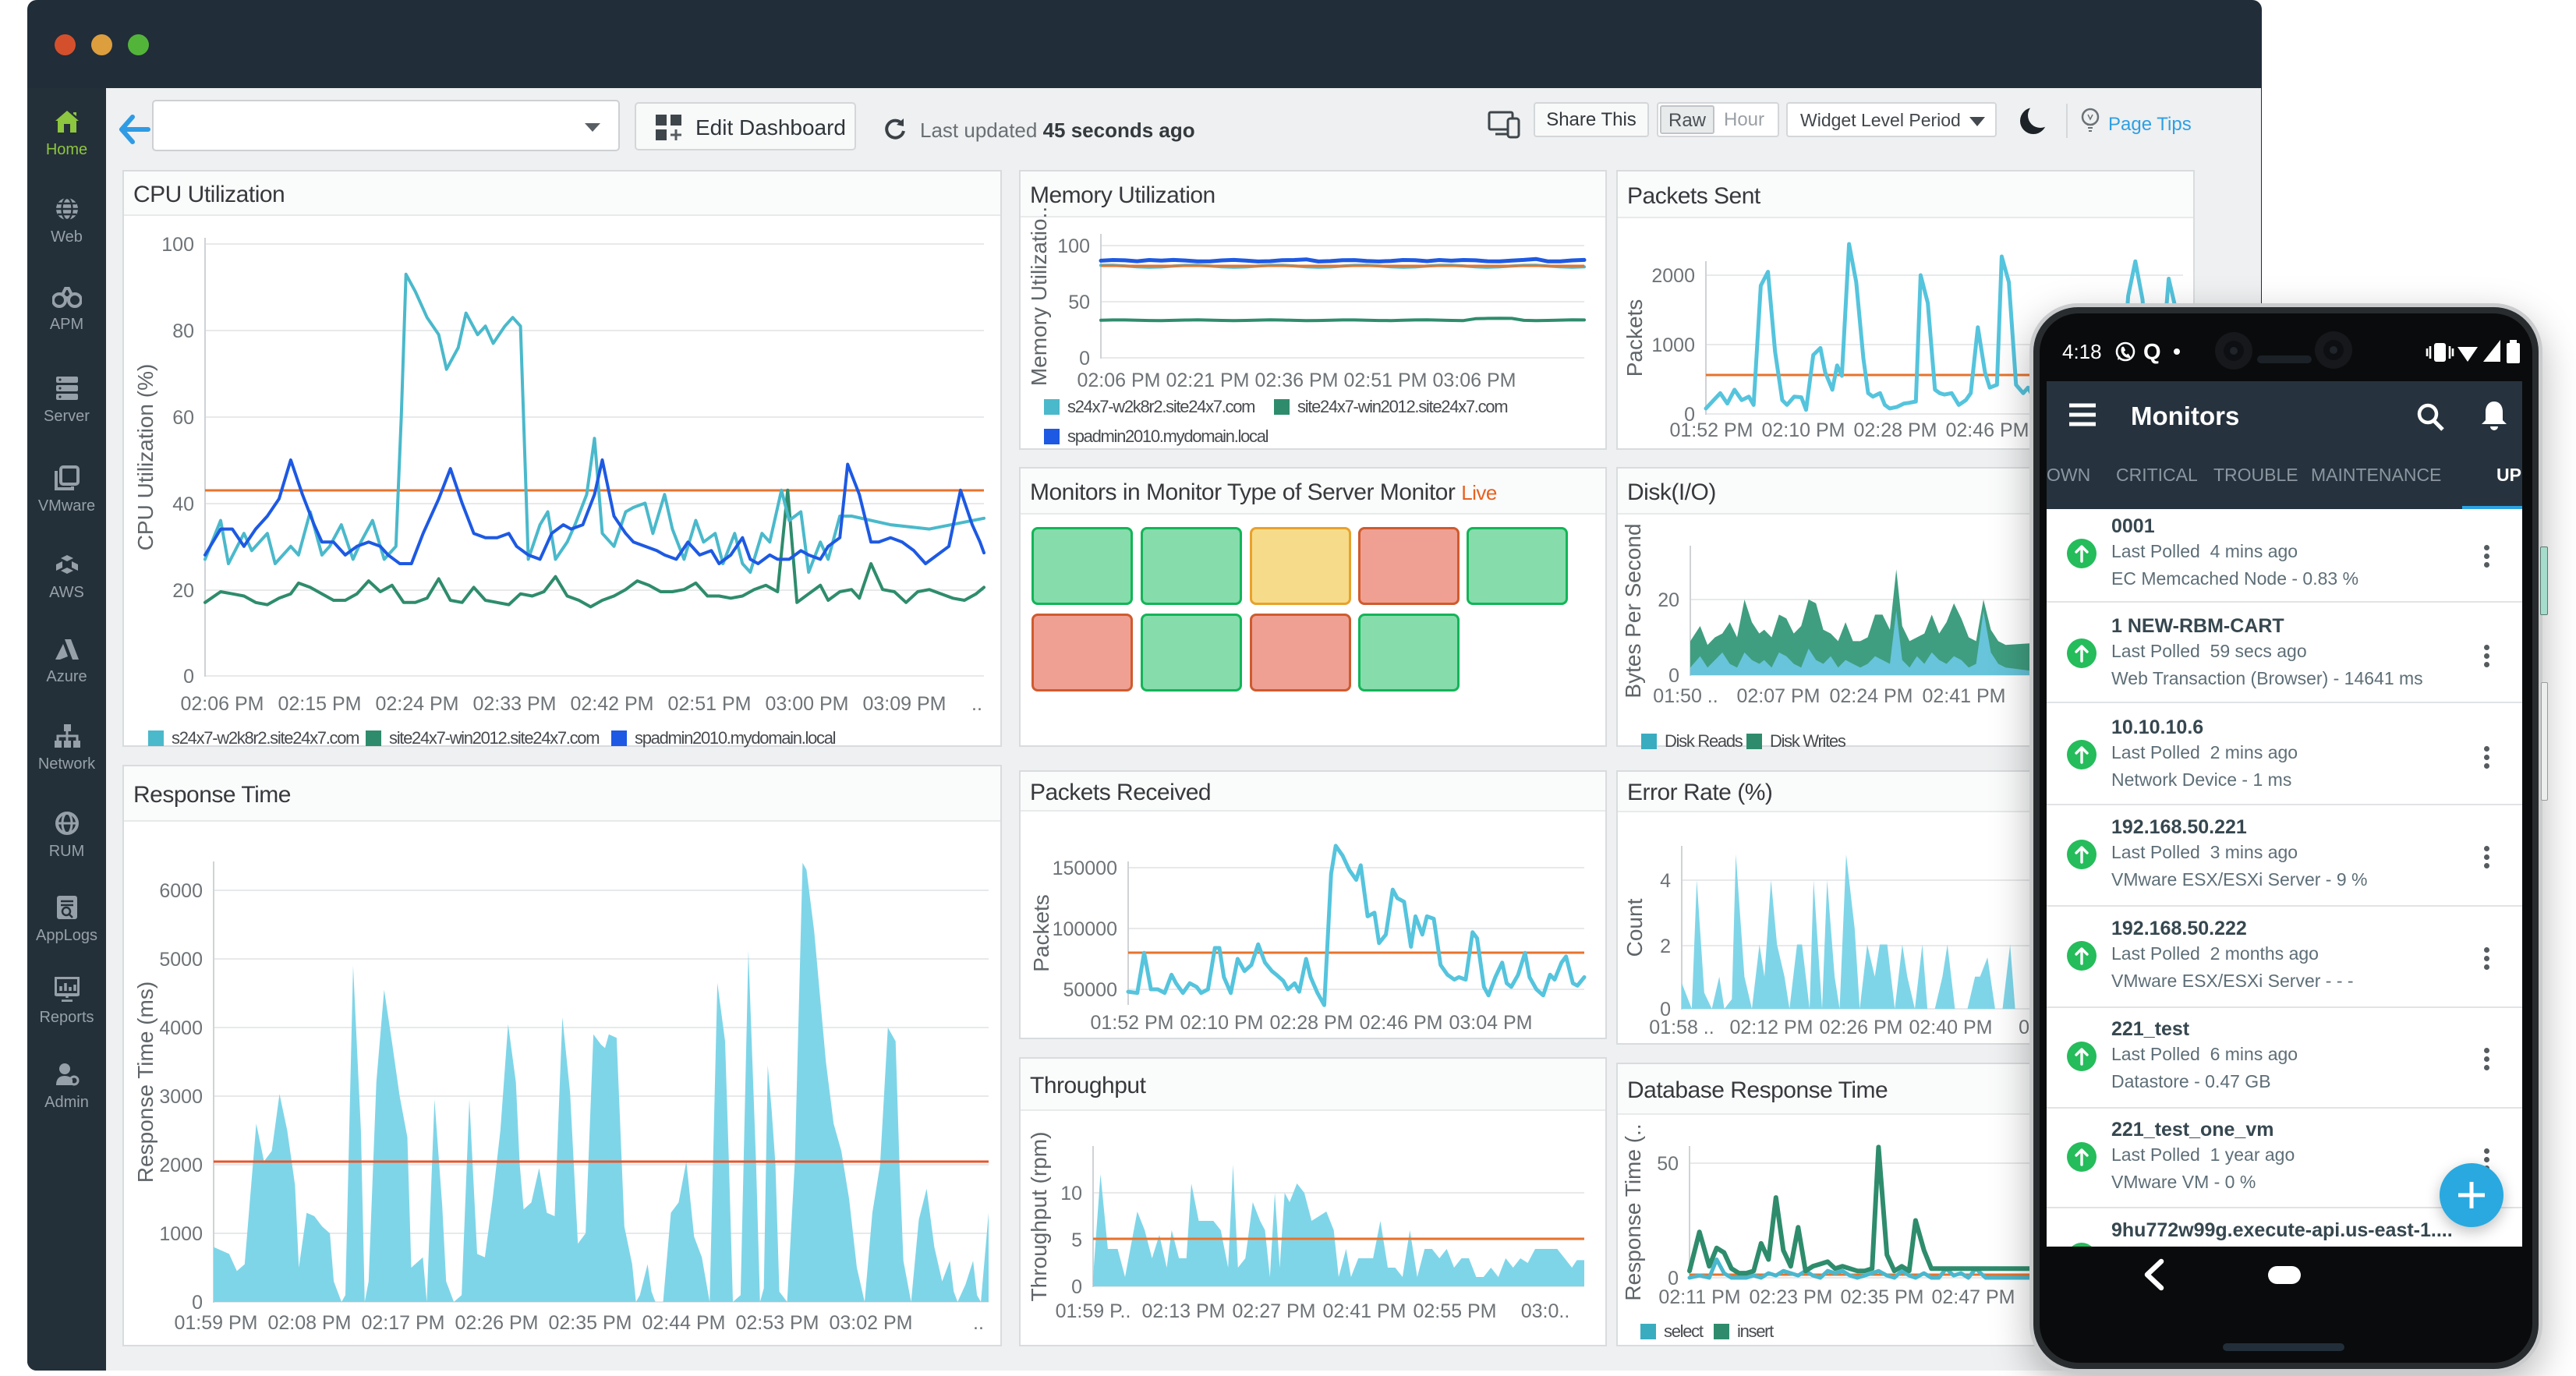  What do you see at coordinates (1699, 1297) in the screenshot?
I see `svg-text: 02:11 PM` at bounding box center [1699, 1297].